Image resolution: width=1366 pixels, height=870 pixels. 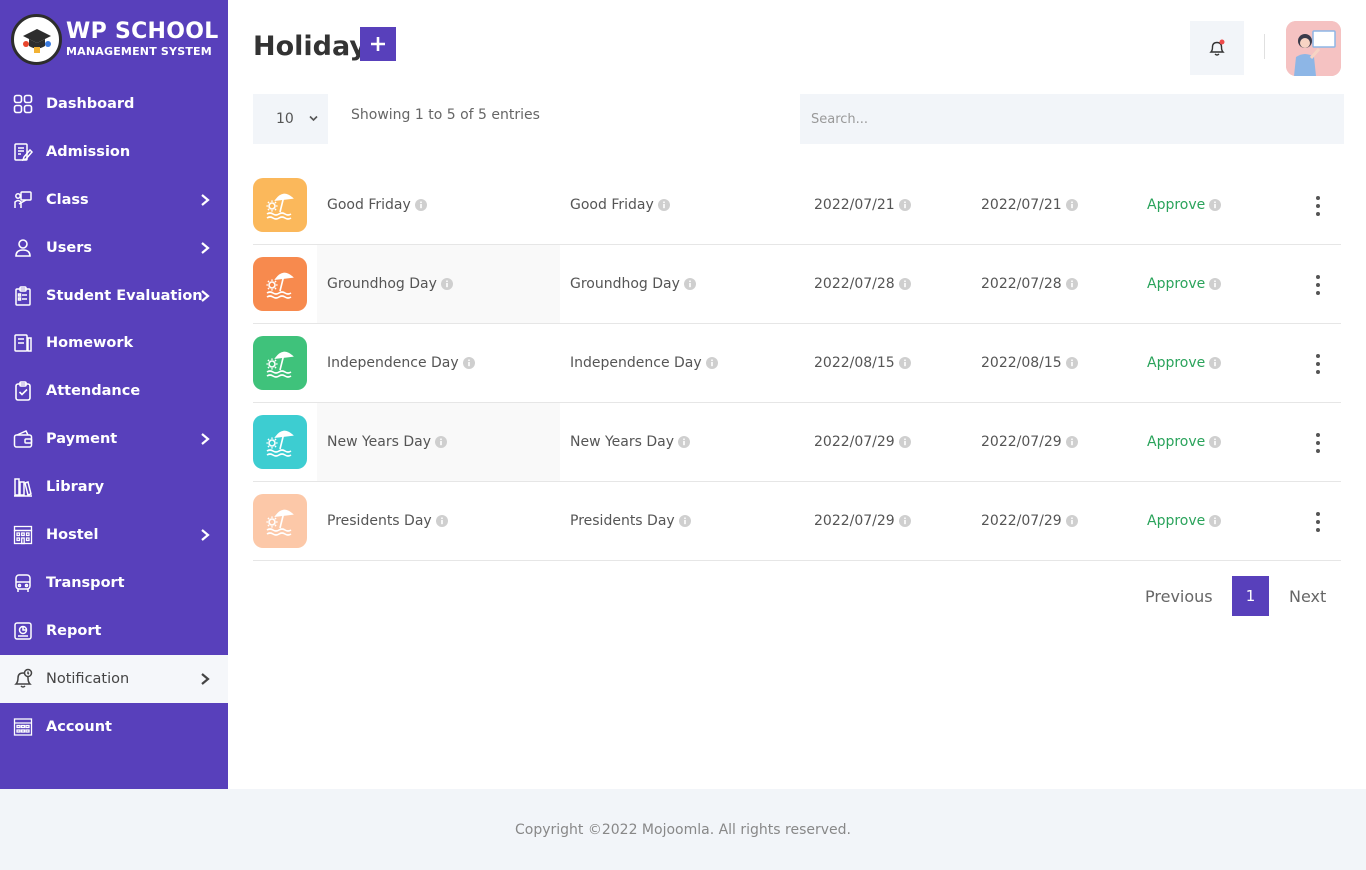 What do you see at coordinates (114, 487) in the screenshot?
I see `sidebar-item-library: Library` at bounding box center [114, 487].